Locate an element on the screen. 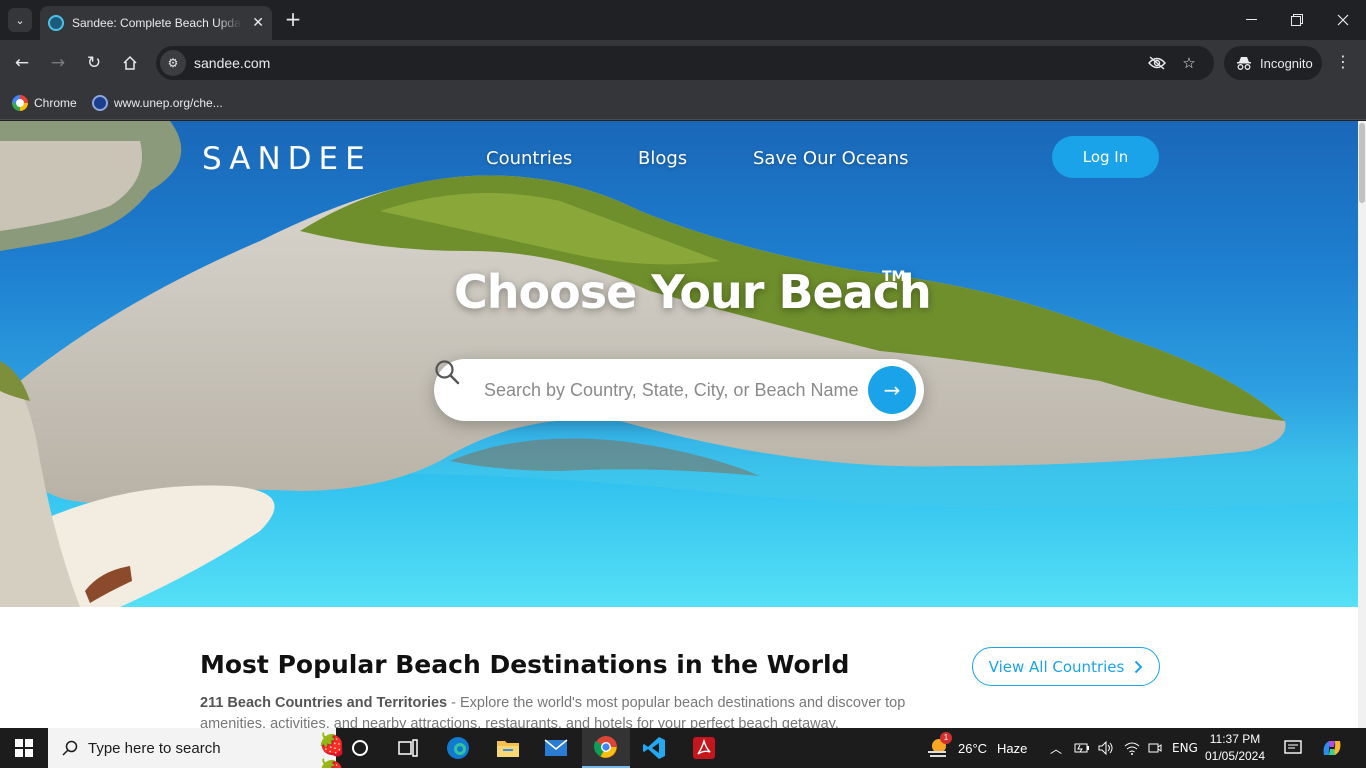  bookmark-star-icon: ☆ is located at coordinates (1189, 63).